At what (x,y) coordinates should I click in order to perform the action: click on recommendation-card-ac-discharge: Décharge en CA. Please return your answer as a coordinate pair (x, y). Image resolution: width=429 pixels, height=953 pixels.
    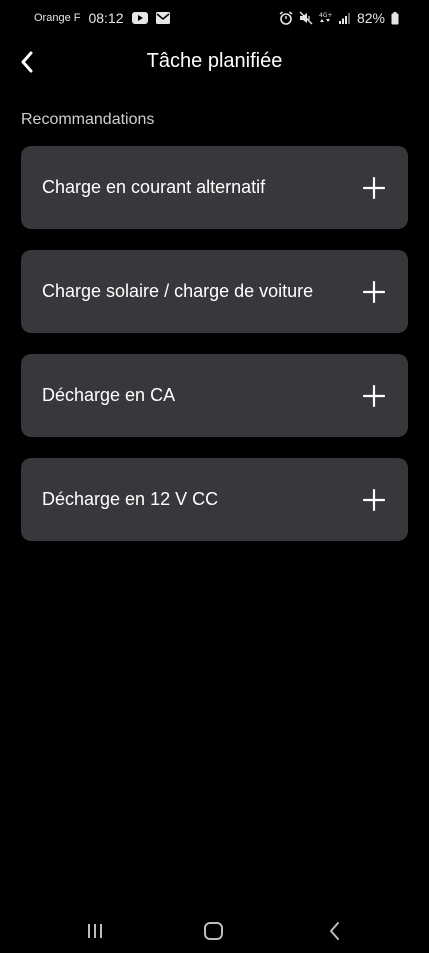
    Looking at the image, I should click on (214, 395).